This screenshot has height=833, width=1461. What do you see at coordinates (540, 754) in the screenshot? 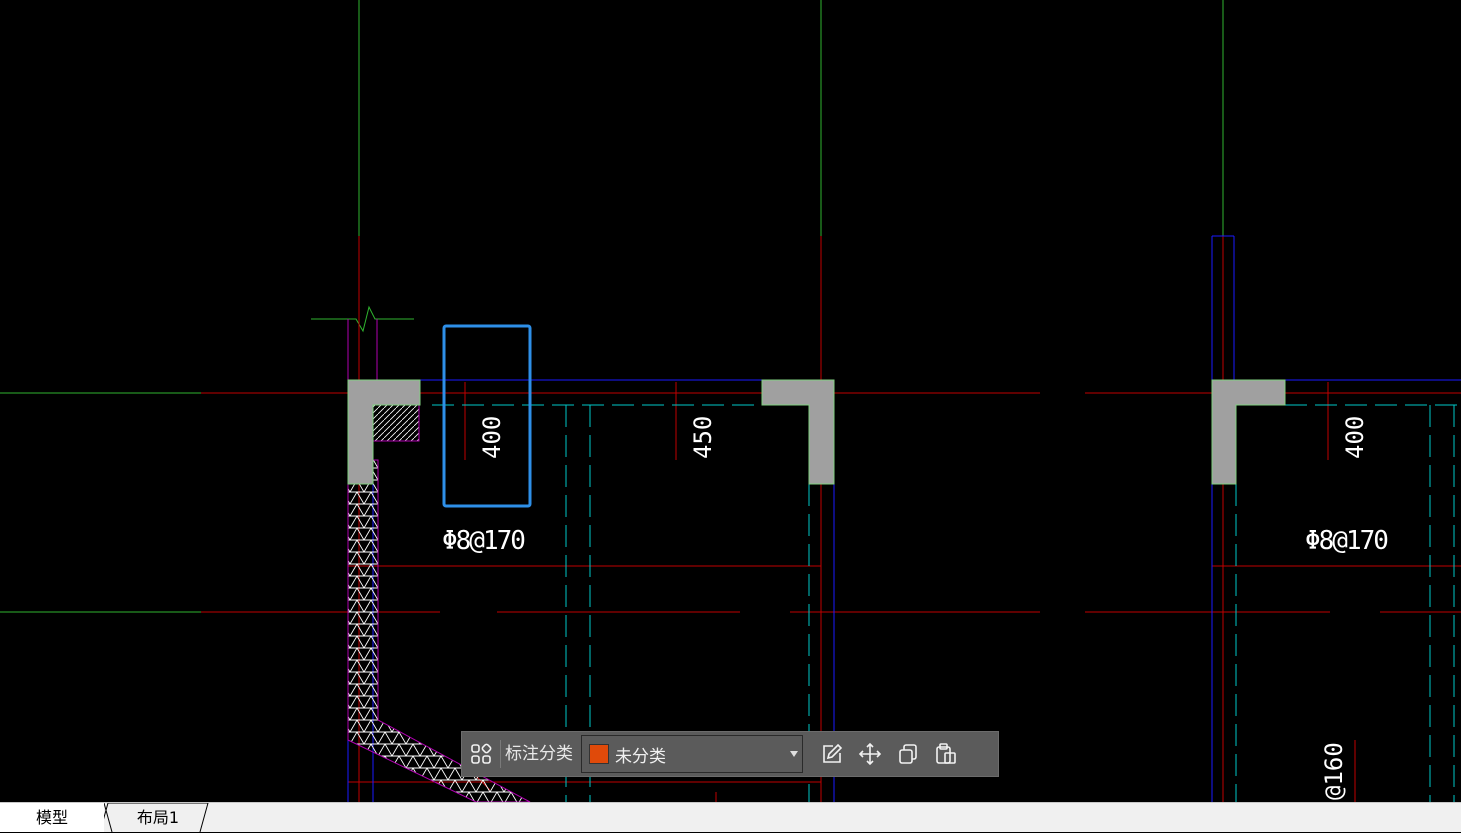
I see `annotation-category-label: 标注分类` at bounding box center [540, 754].